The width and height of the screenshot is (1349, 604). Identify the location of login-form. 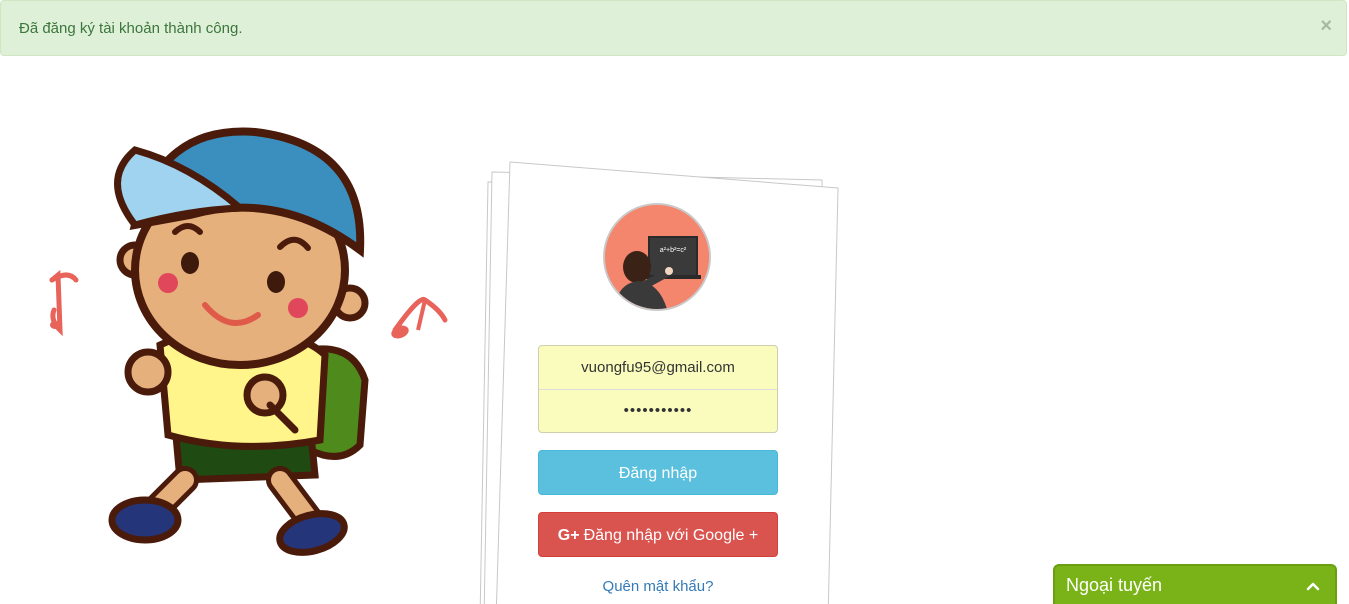
(658, 389).